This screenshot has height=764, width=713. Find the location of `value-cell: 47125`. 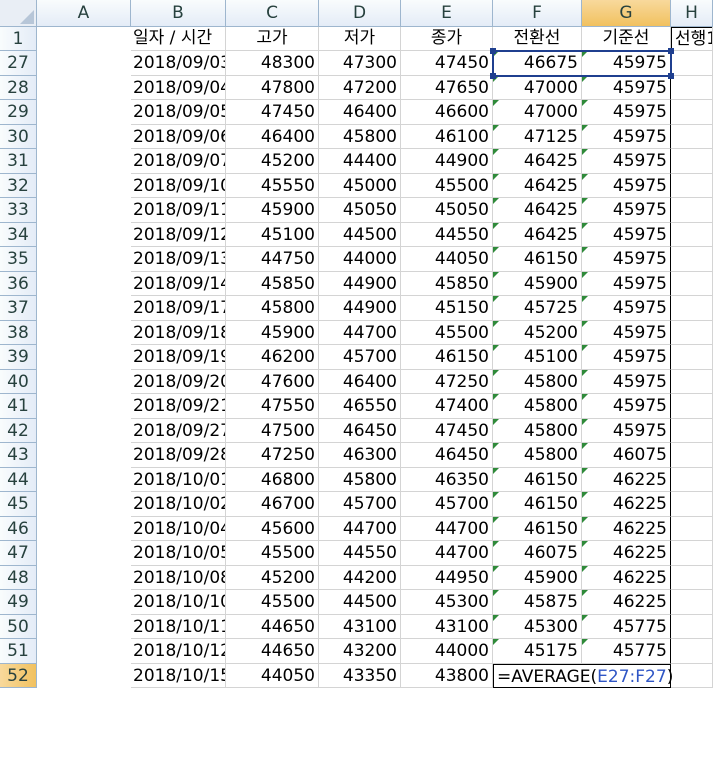

value-cell: 47125 is located at coordinates (537, 136).